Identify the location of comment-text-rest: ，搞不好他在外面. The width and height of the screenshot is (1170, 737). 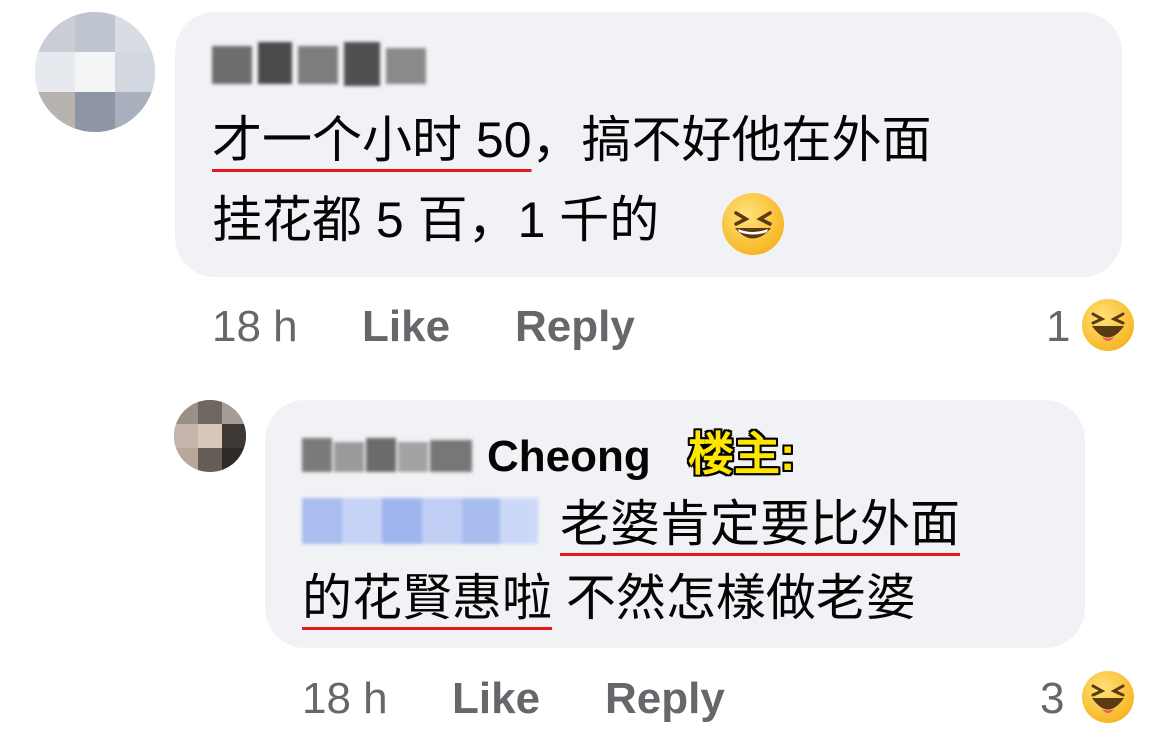
(731, 140).